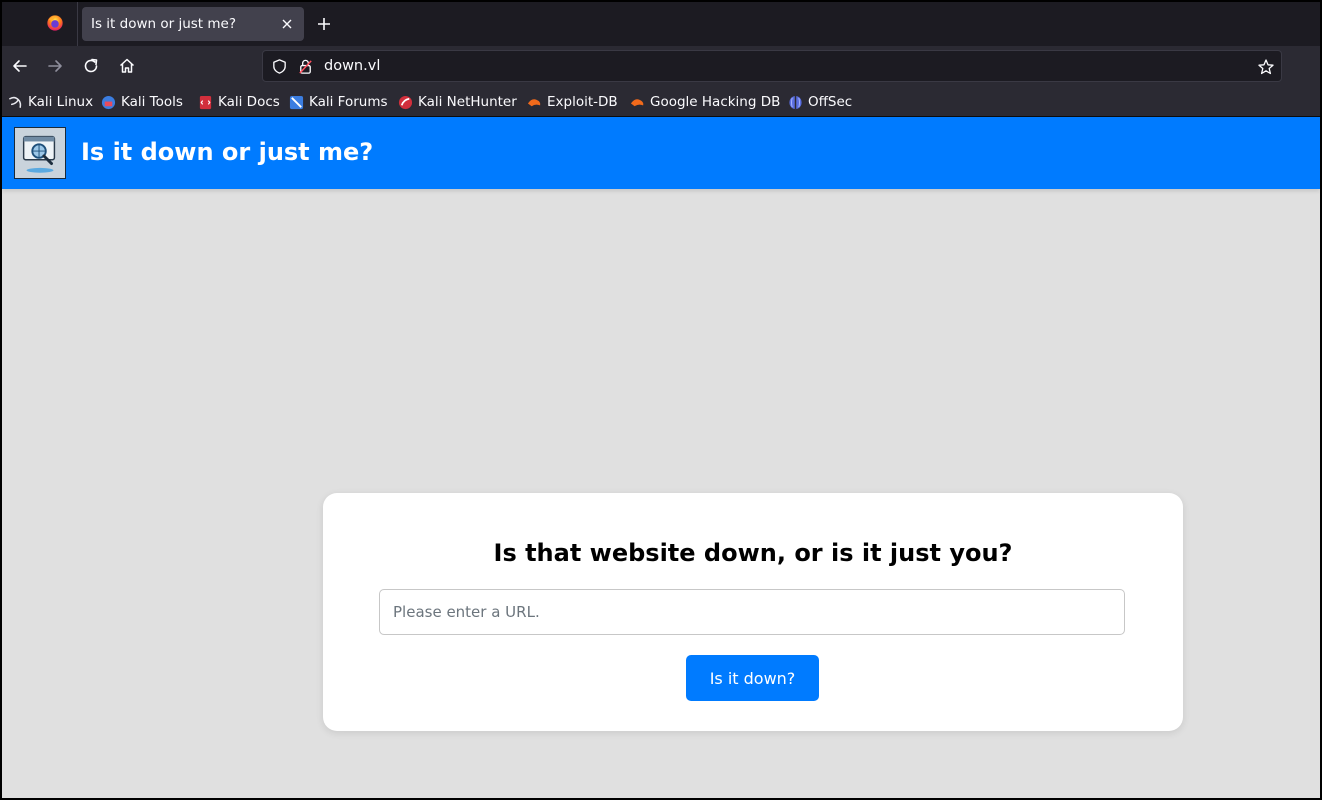 The height and width of the screenshot is (800, 1322). What do you see at coordinates (205, 102) in the screenshot?
I see `kali-docs-icon` at bounding box center [205, 102].